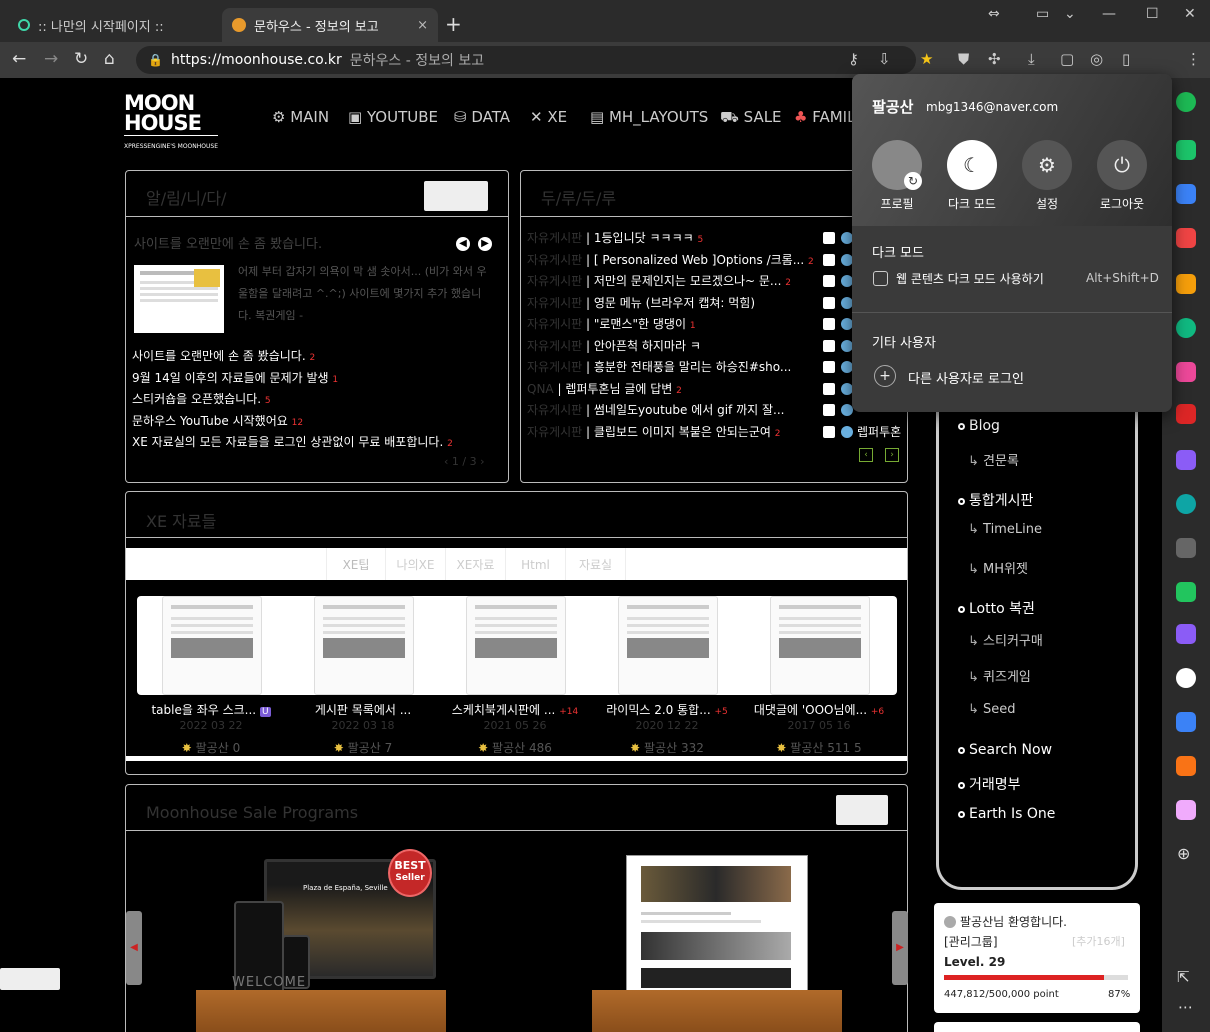 This screenshot has height=1032, width=1210. I want to click on close-tab-icon: ×, so click(422, 25).